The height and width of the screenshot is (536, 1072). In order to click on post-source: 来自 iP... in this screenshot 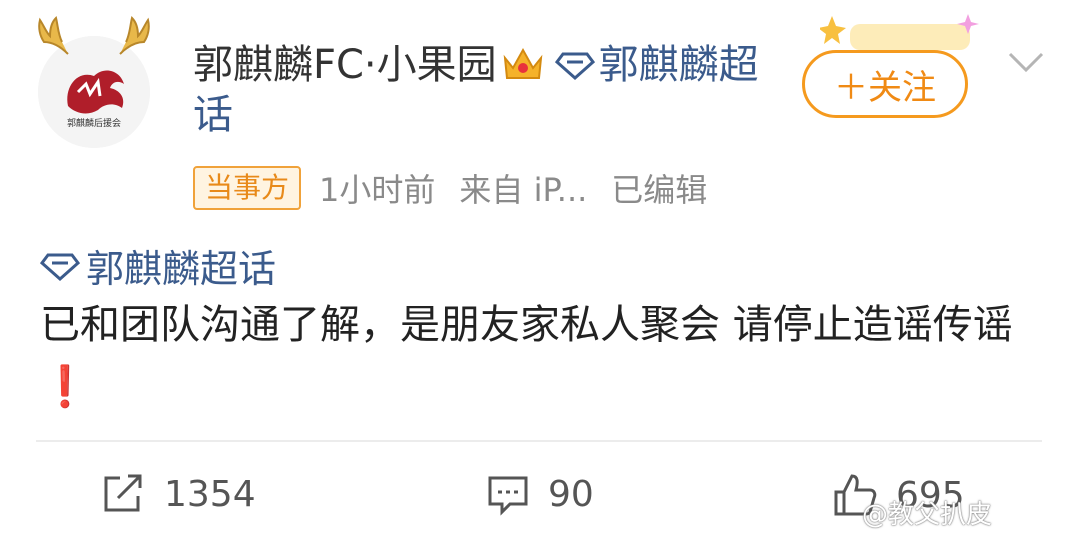, I will do `click(523, 190)`.